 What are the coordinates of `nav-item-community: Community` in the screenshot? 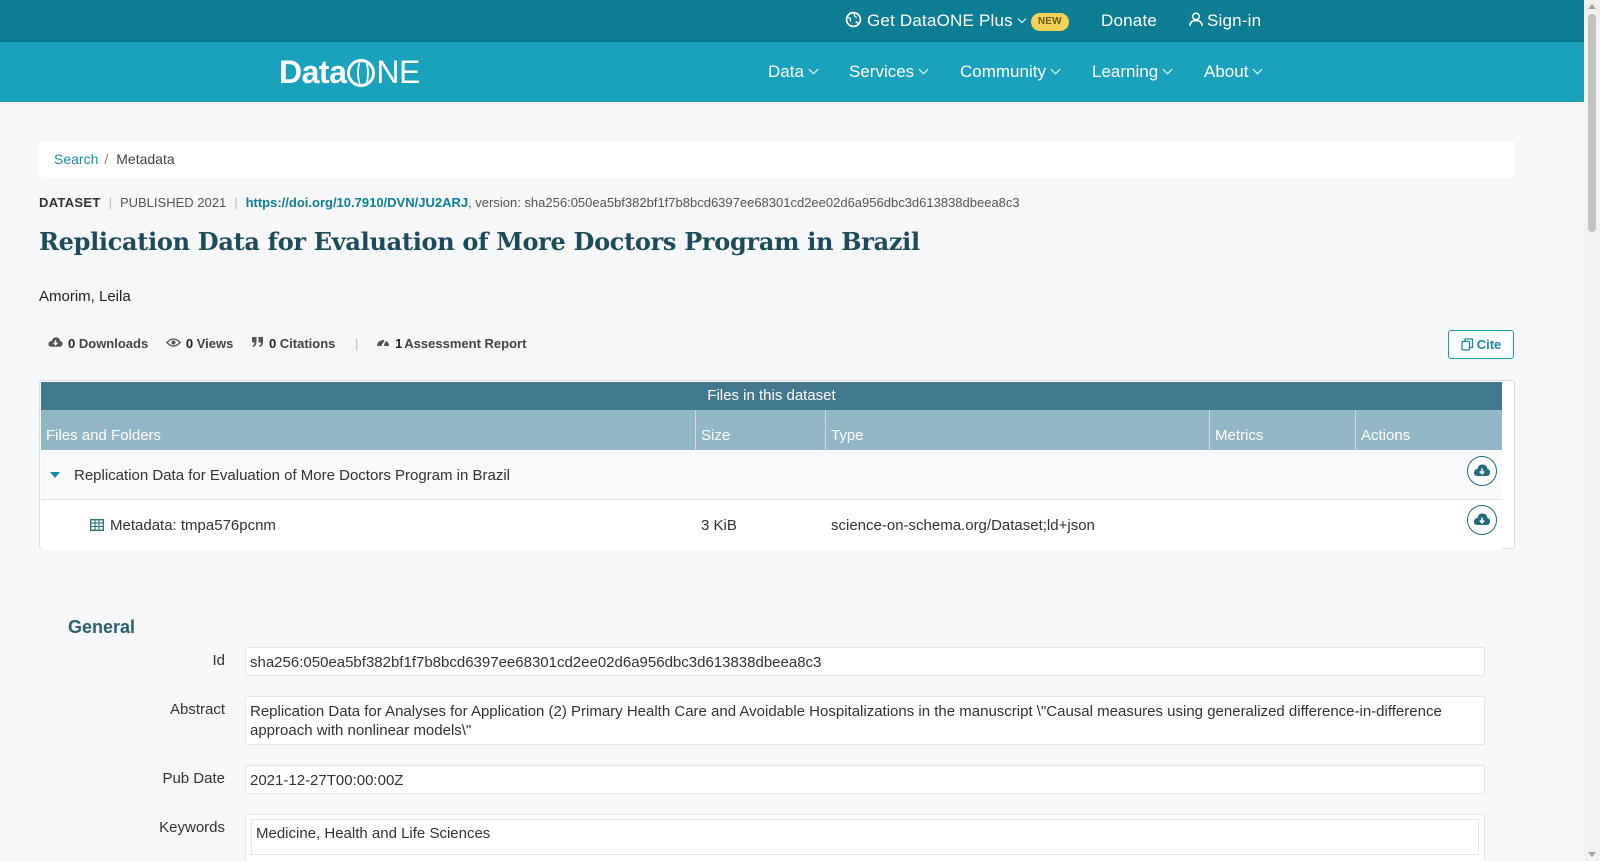 It's located at (1010, 72).